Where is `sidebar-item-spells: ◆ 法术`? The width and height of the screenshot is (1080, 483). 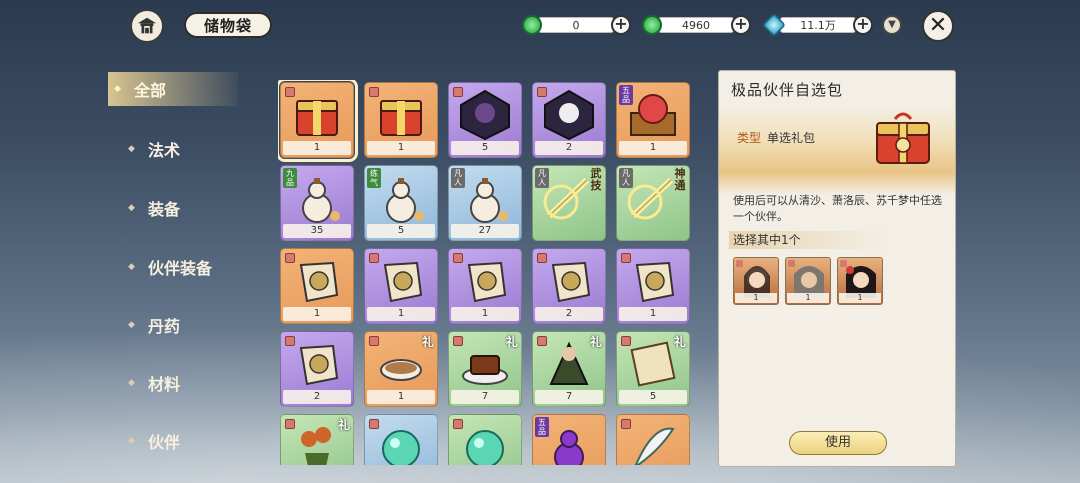 sidebar-item-spells: ◆ 法术 is located at coordinates (173, 149).